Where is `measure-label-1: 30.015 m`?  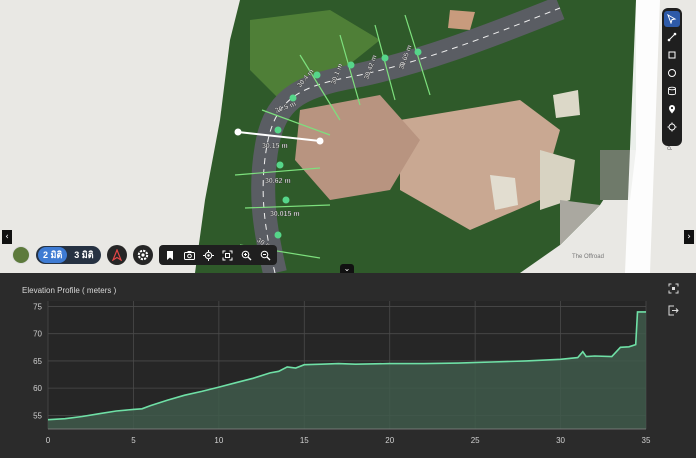
measure-label-1: 30.015 m is located at coordinates (285, 214).